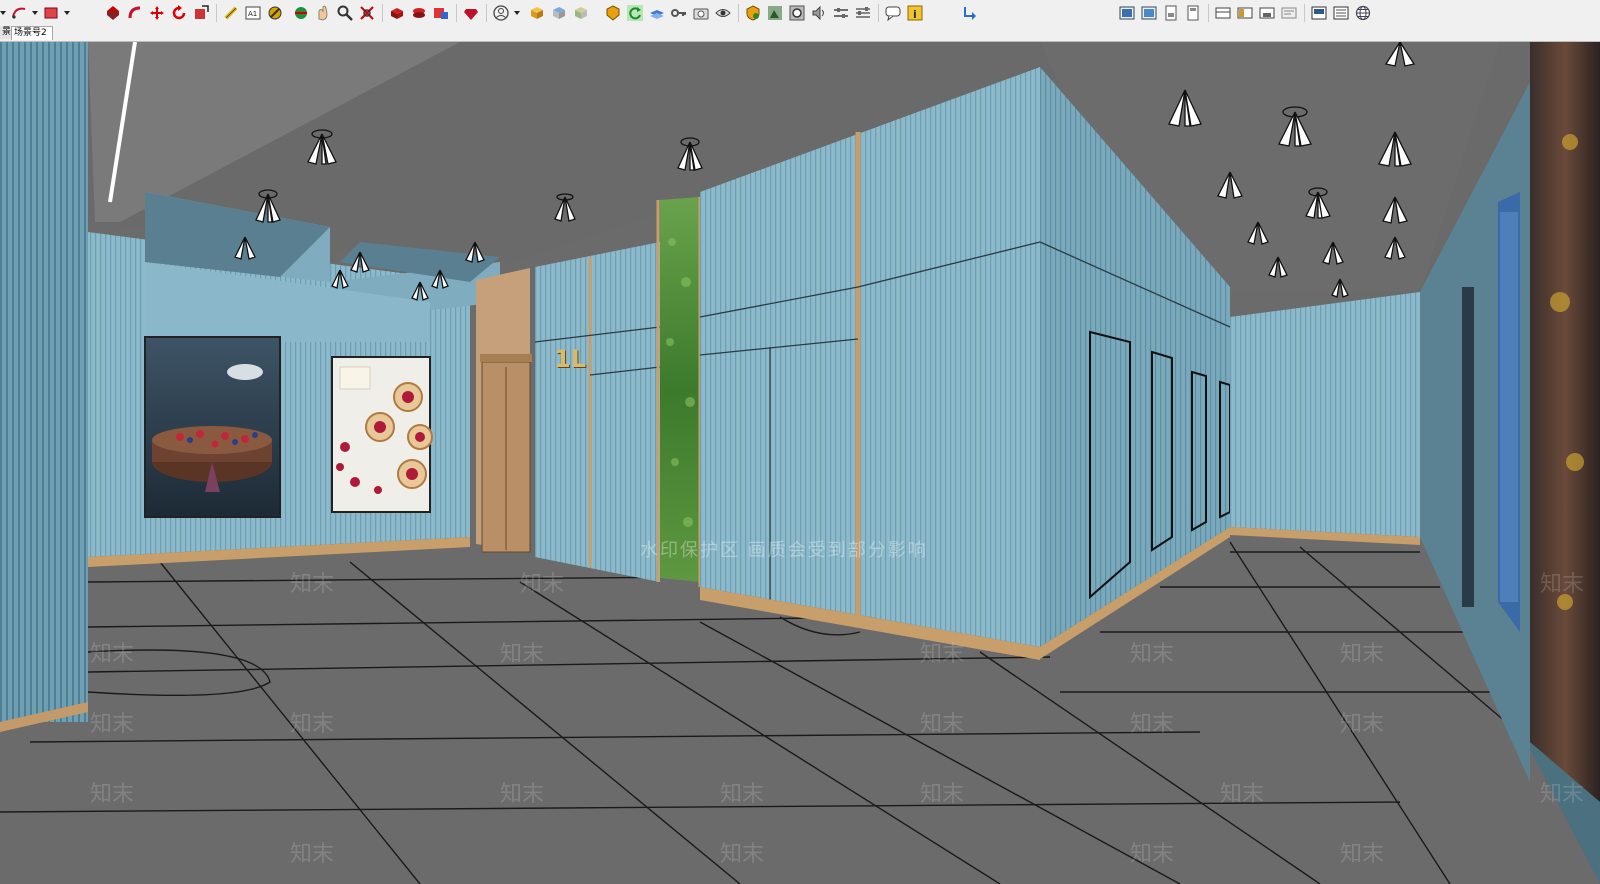  What do you see at coordinates (657, 13) in the screenshot?
I see `layer-icon` at bounding box center [657, 13].